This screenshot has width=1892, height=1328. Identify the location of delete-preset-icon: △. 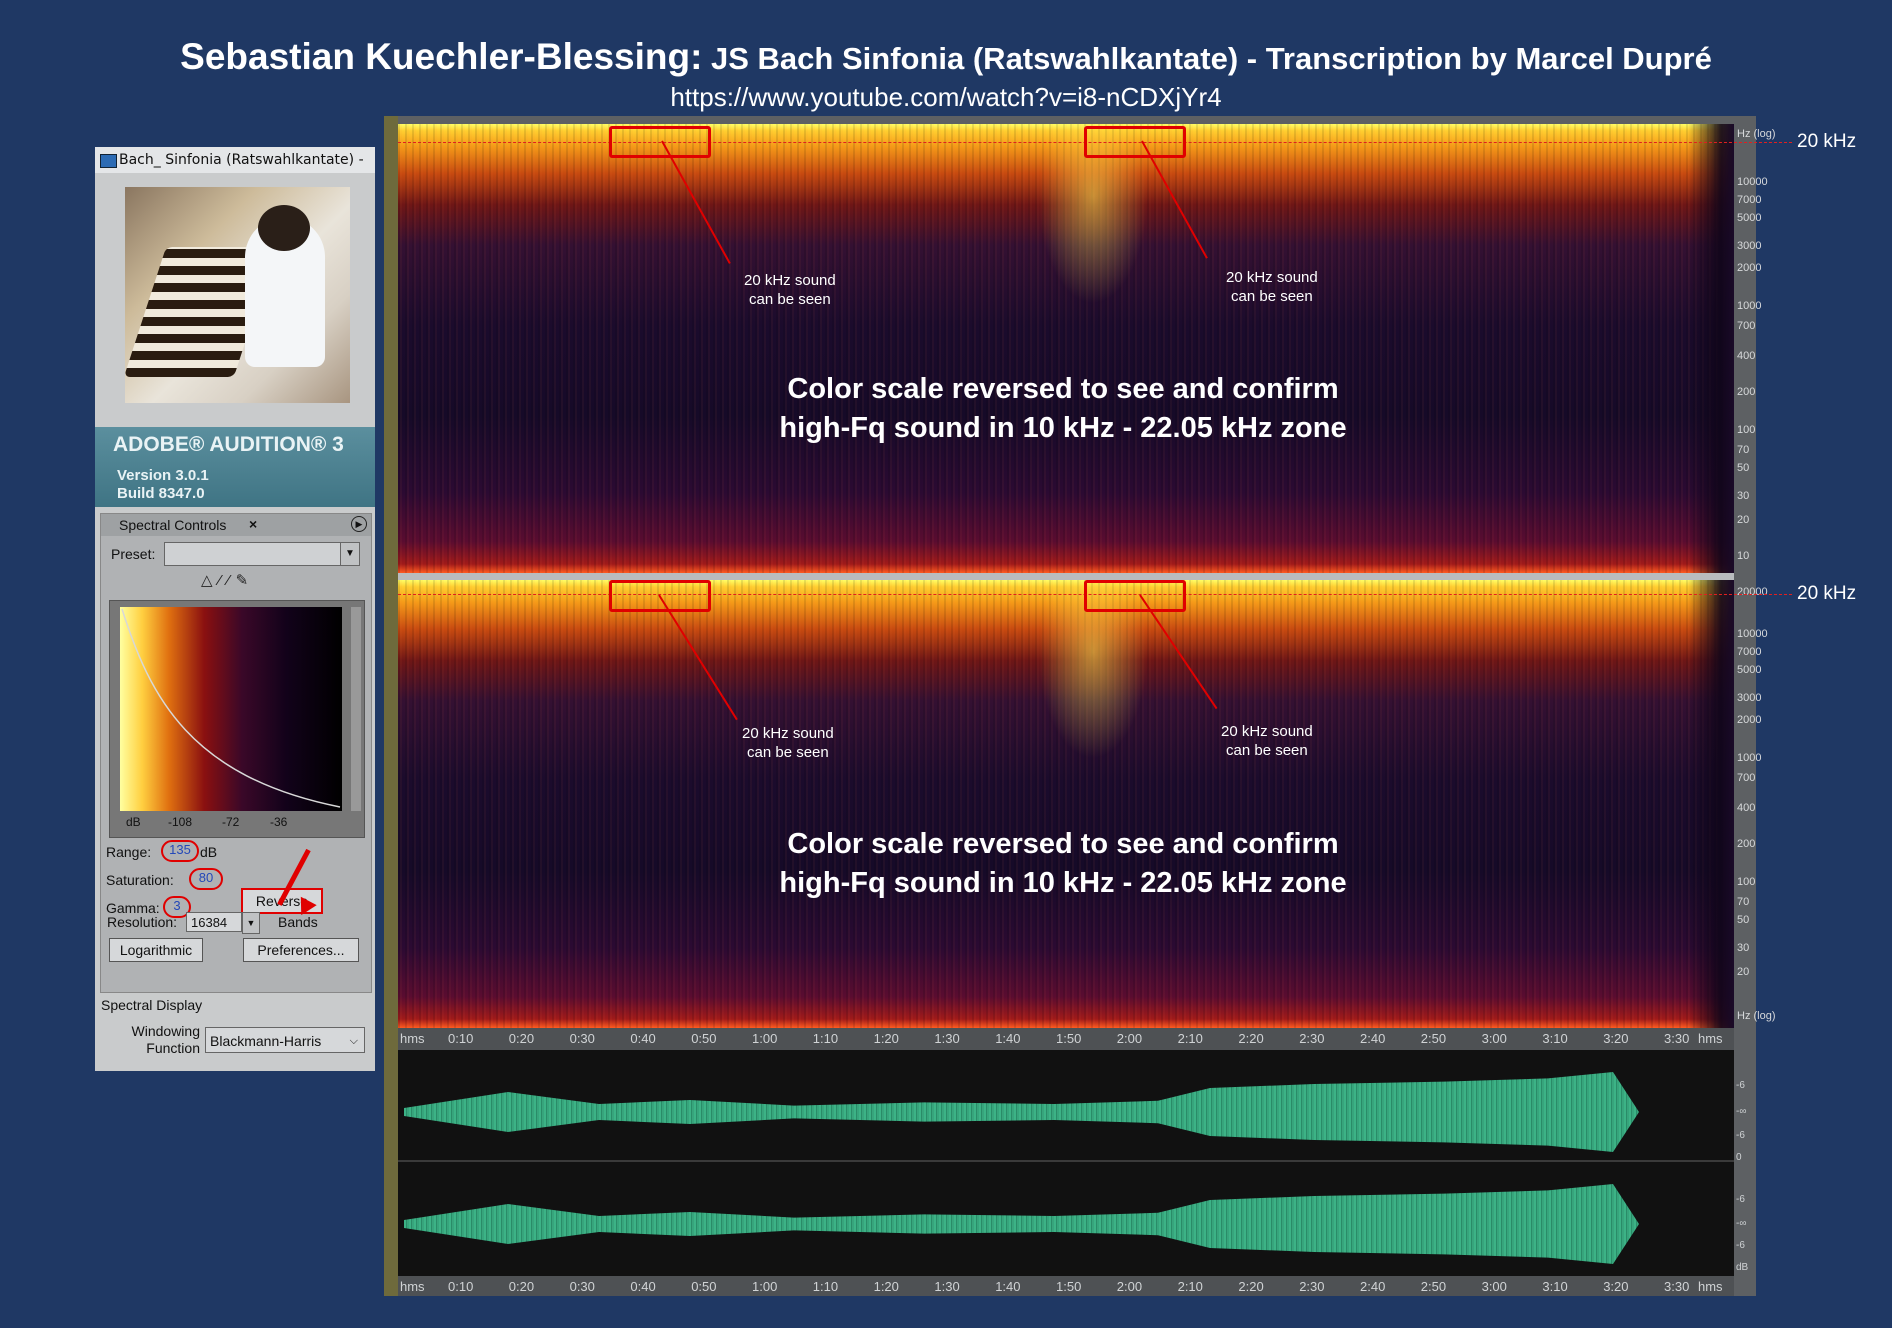
(210, 580).